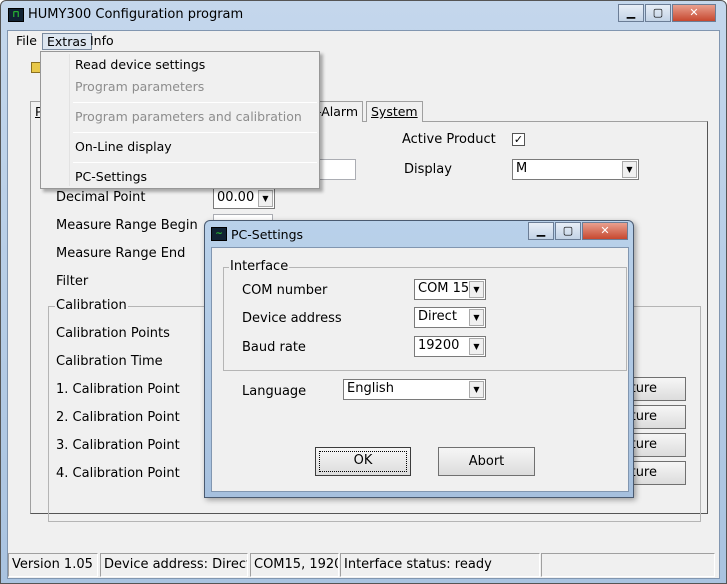  What do you see at coordinates (111, 176) in the screenshot?
I see `menu-item-pc-settings: PC-Settings` at bounding box center [111, 176].